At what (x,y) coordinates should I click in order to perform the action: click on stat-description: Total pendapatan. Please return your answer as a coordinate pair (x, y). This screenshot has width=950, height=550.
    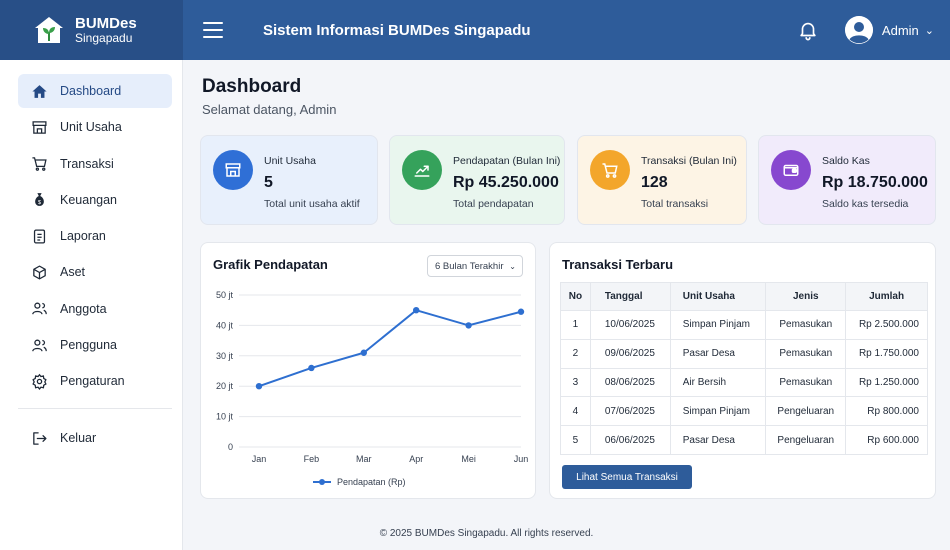
    Looking at the image, I should click on (493, 204).